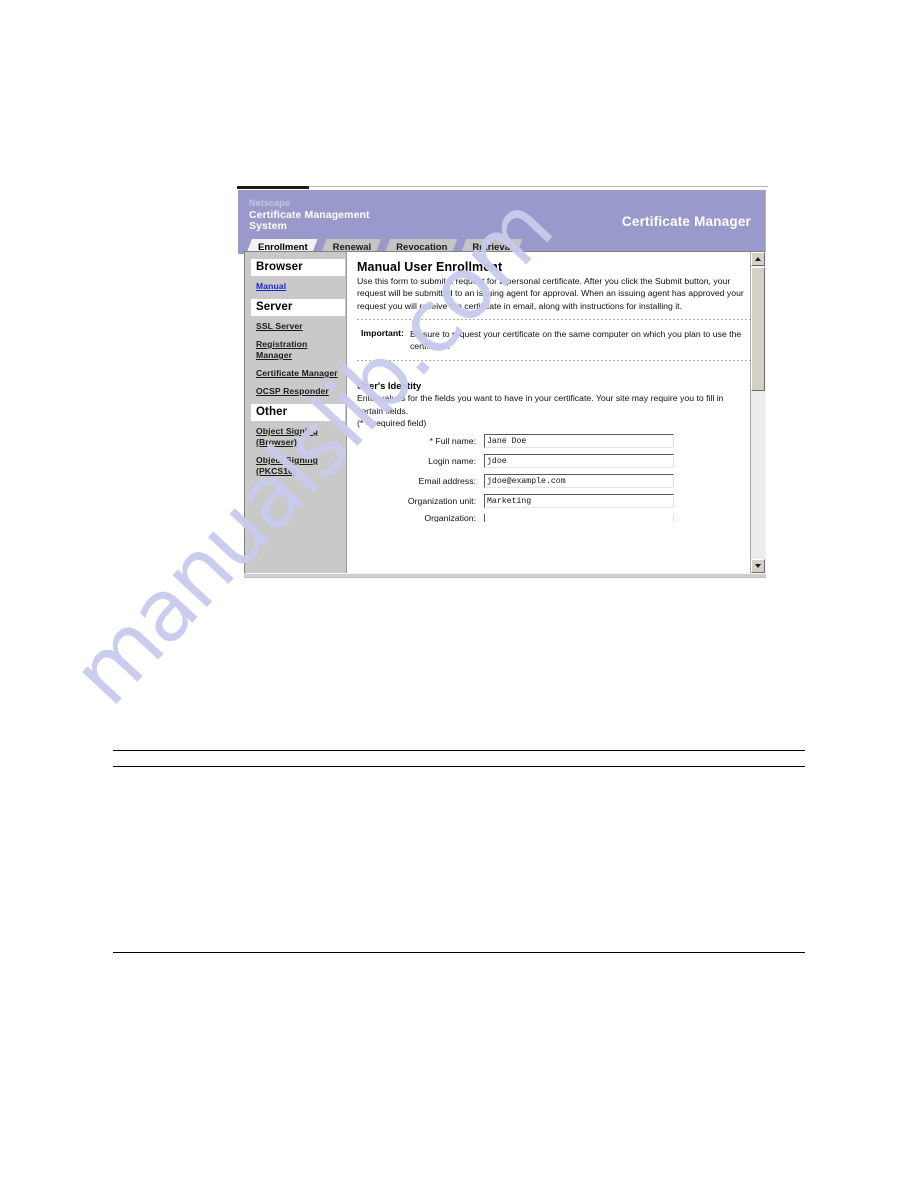 The image size is (918, 1188). What do you see at coordinates (459, 766) in the screenshot?
I see `document-rule-second` at bounding box center [459, 766].